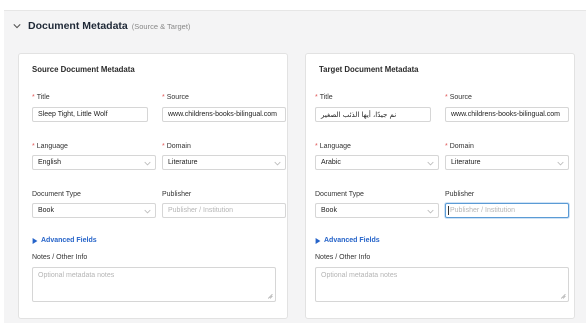 Image resolution: width=586 pixels, height=323 pixels. I want to click on target-title-label: * Title, so click(324, 97).